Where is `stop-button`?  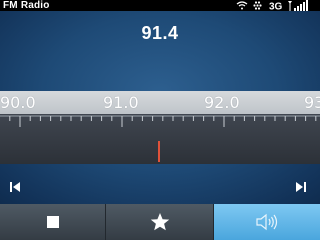 stop-button is located at coordinates (53, 222).